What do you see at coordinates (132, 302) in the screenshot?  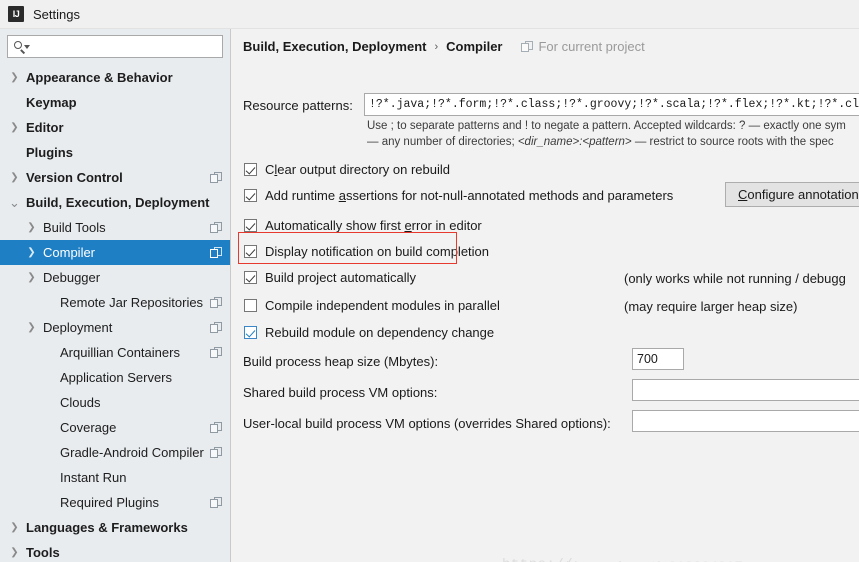 I see `sidebar-item-label: Remote Jar Repositories` at bounding box center [132, 302].